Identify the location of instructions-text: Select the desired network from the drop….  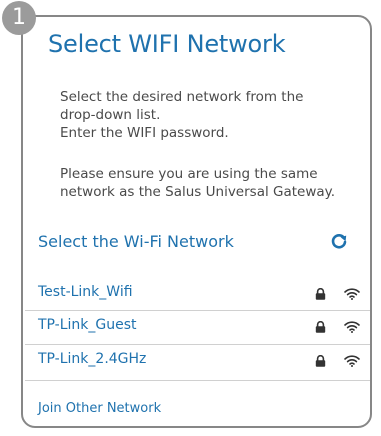
(212, 115).